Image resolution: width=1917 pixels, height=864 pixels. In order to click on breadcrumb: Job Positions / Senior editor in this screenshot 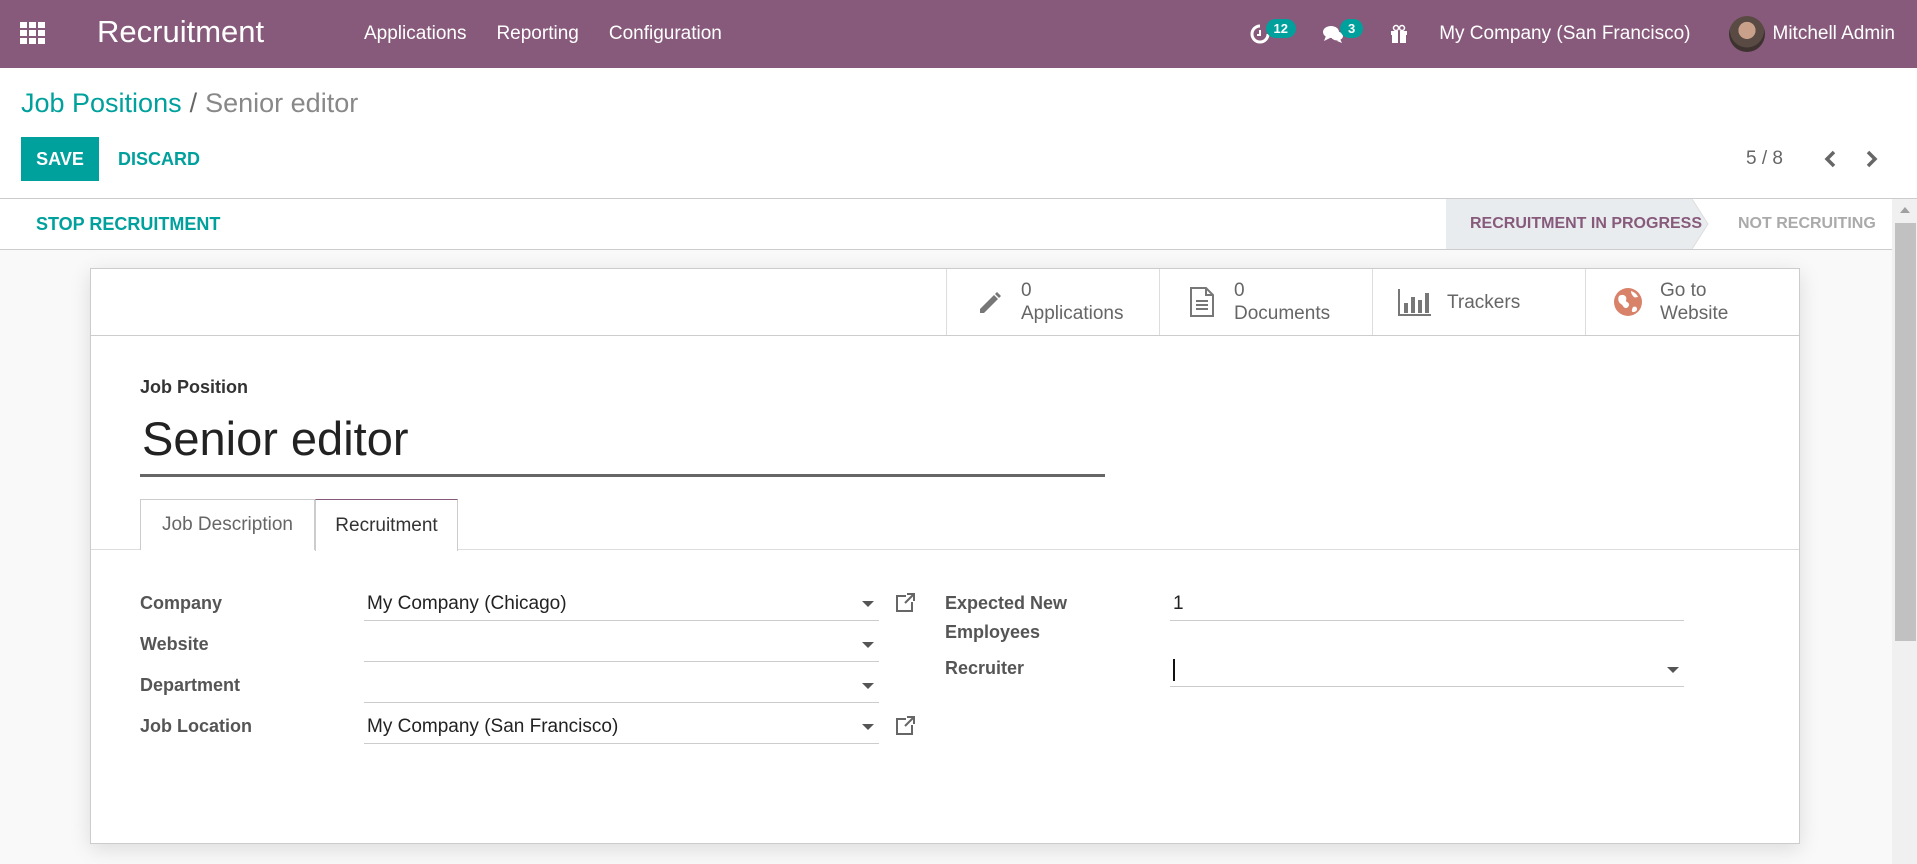, I will do `click(189, 103)`.